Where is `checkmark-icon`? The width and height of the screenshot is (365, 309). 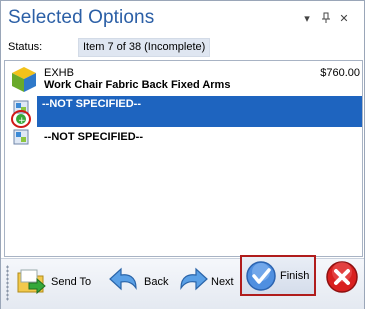
checkmark-icon is located at coordinates (261, 276).